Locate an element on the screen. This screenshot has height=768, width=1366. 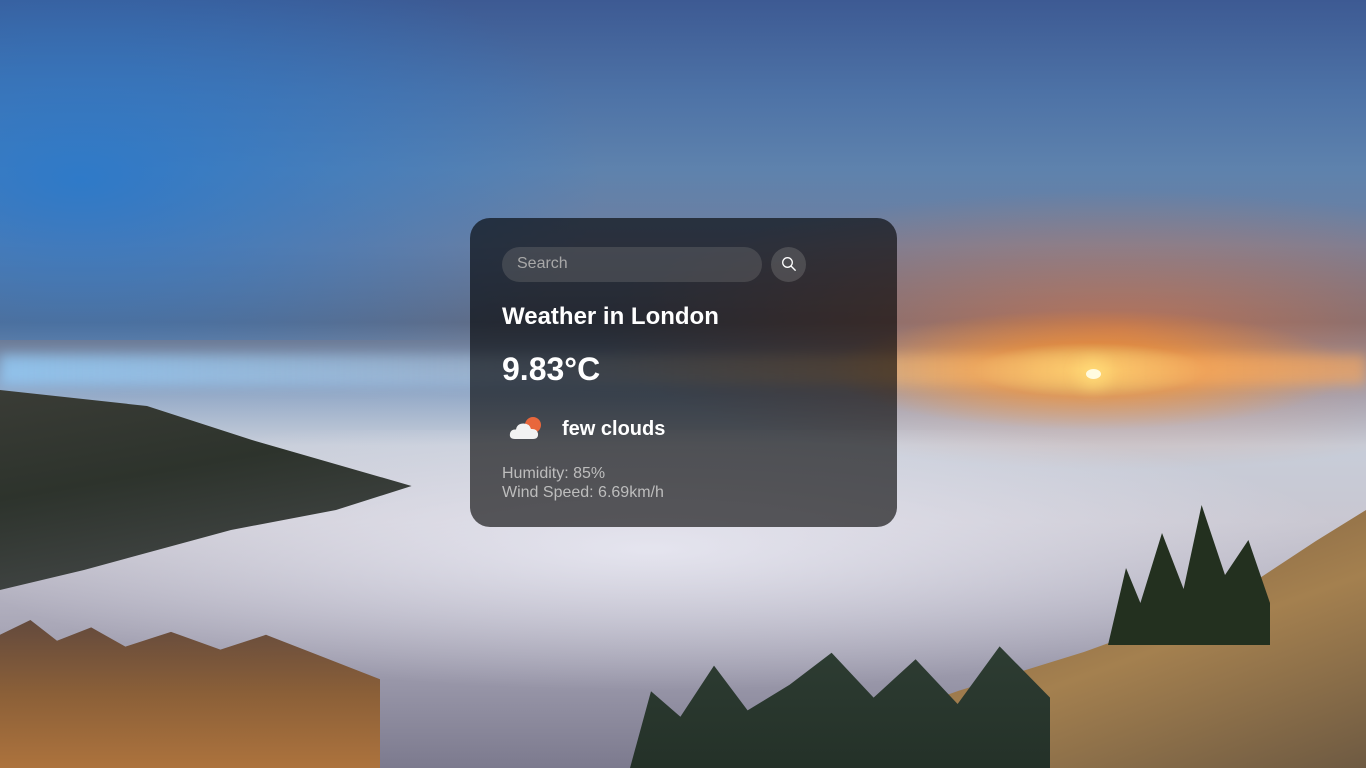
search-button is located at coordinates (788, 264).